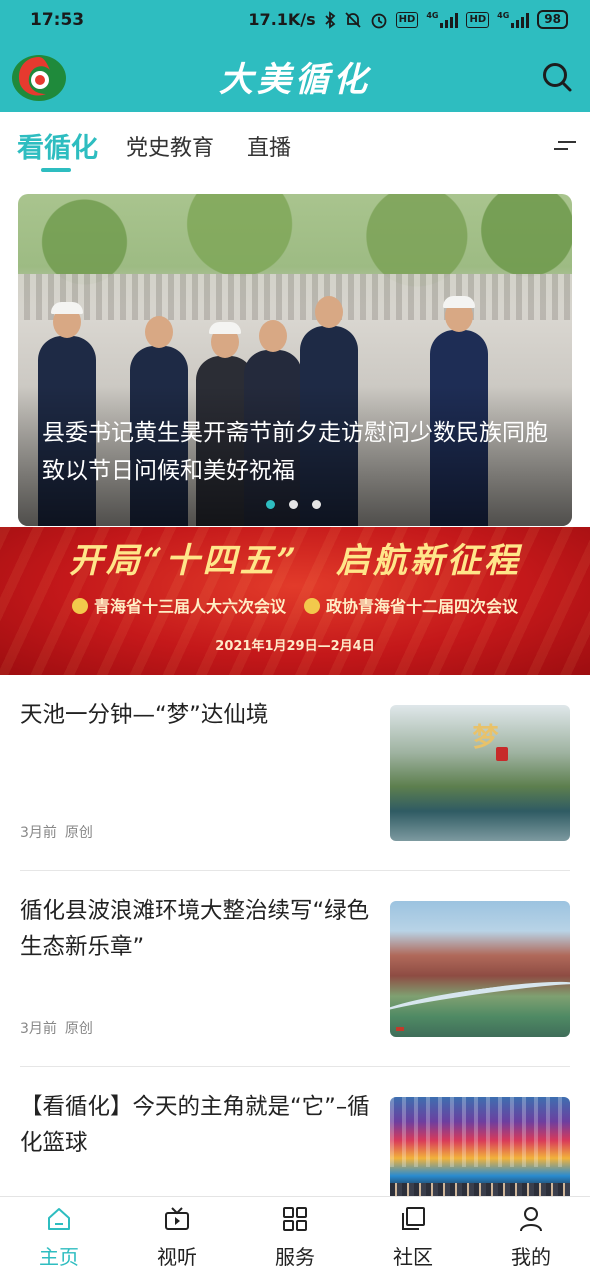  Describe the element at coordinates (295, 561) in the screenshot. I see `banner-title: 开局“十四五” 启航新征程` at that location.